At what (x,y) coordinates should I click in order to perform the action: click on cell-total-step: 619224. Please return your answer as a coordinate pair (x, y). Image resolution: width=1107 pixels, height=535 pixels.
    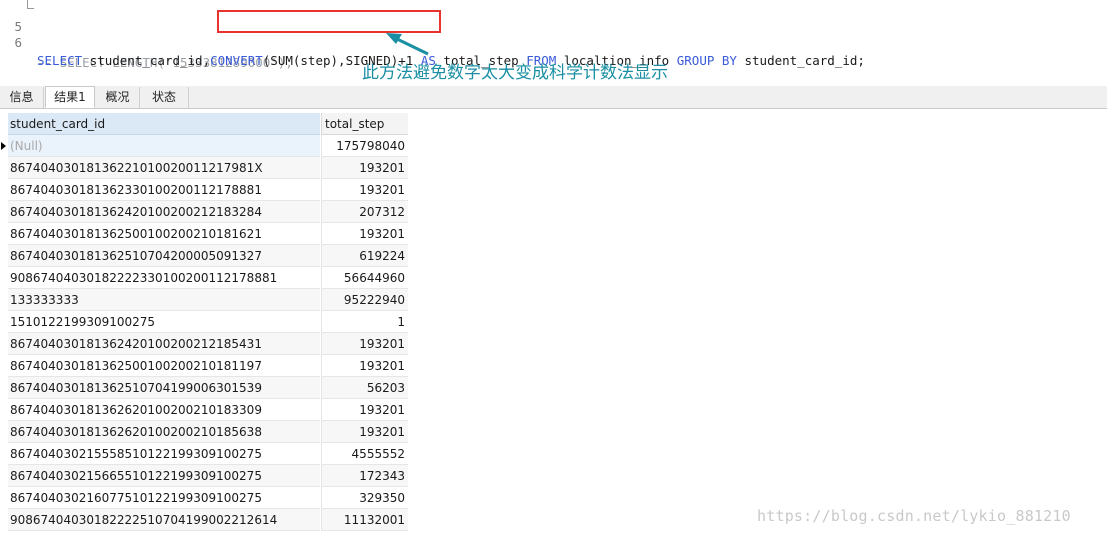
    Looking at the image, I should click on (364, 256).